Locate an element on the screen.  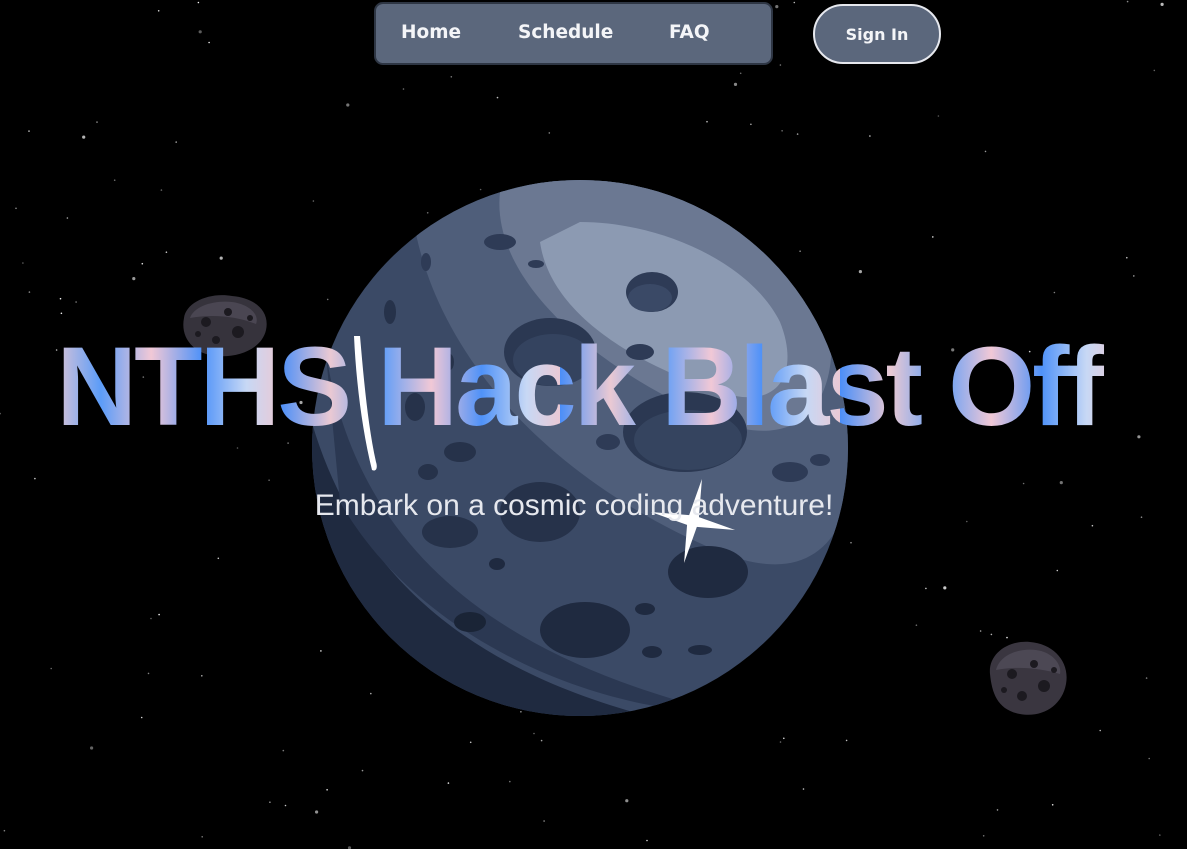
hero-subtitle: Embark on a cosmic coding adventure! is located at coordinates (574, 505).